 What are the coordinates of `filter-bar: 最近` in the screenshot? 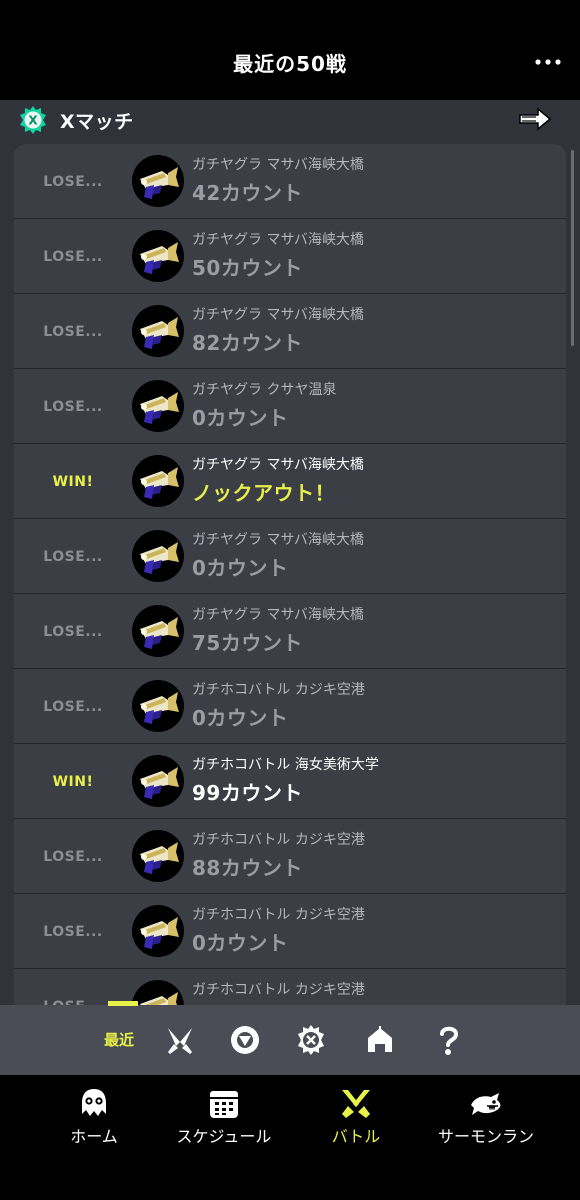 It's located at (290, 1038).